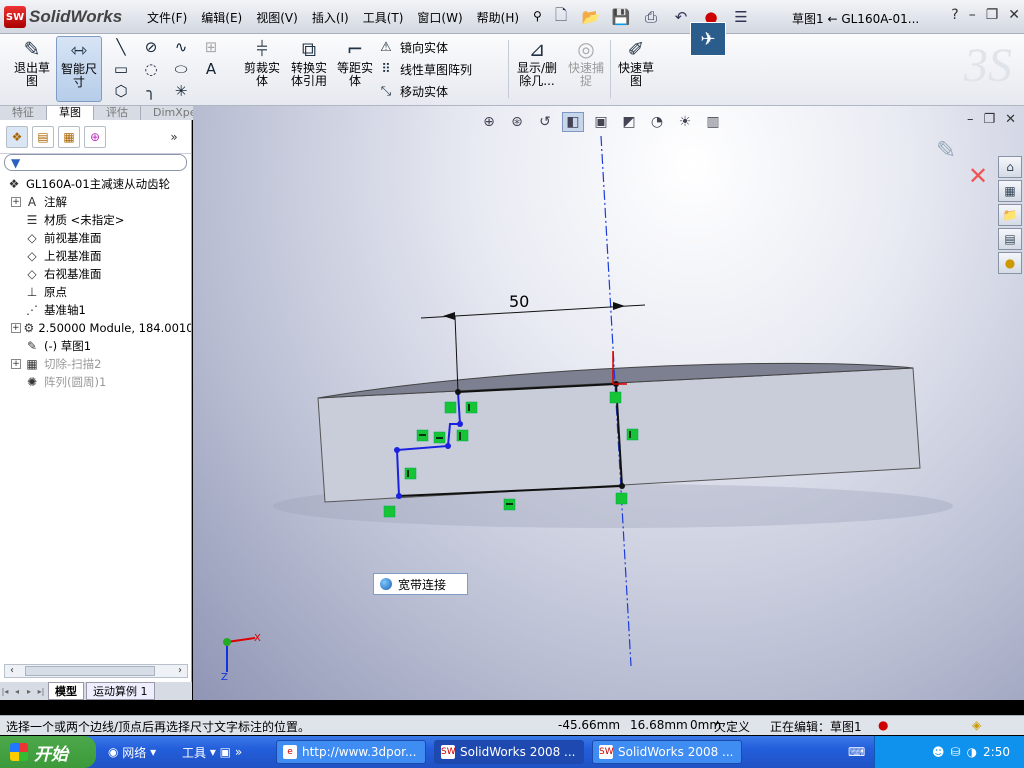  What do you see at coordinates (992, 15) in the screenshot?
I see `restore-icon: ❐` at bounding box center [992, 15].